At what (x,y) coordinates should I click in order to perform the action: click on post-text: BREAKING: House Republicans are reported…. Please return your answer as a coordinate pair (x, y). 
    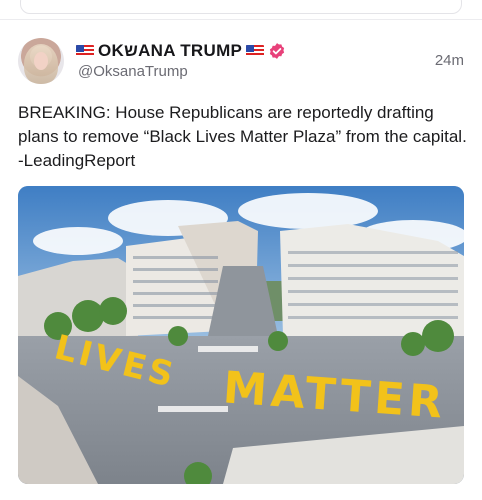
    Looking at the image, I should click on (242, 136).